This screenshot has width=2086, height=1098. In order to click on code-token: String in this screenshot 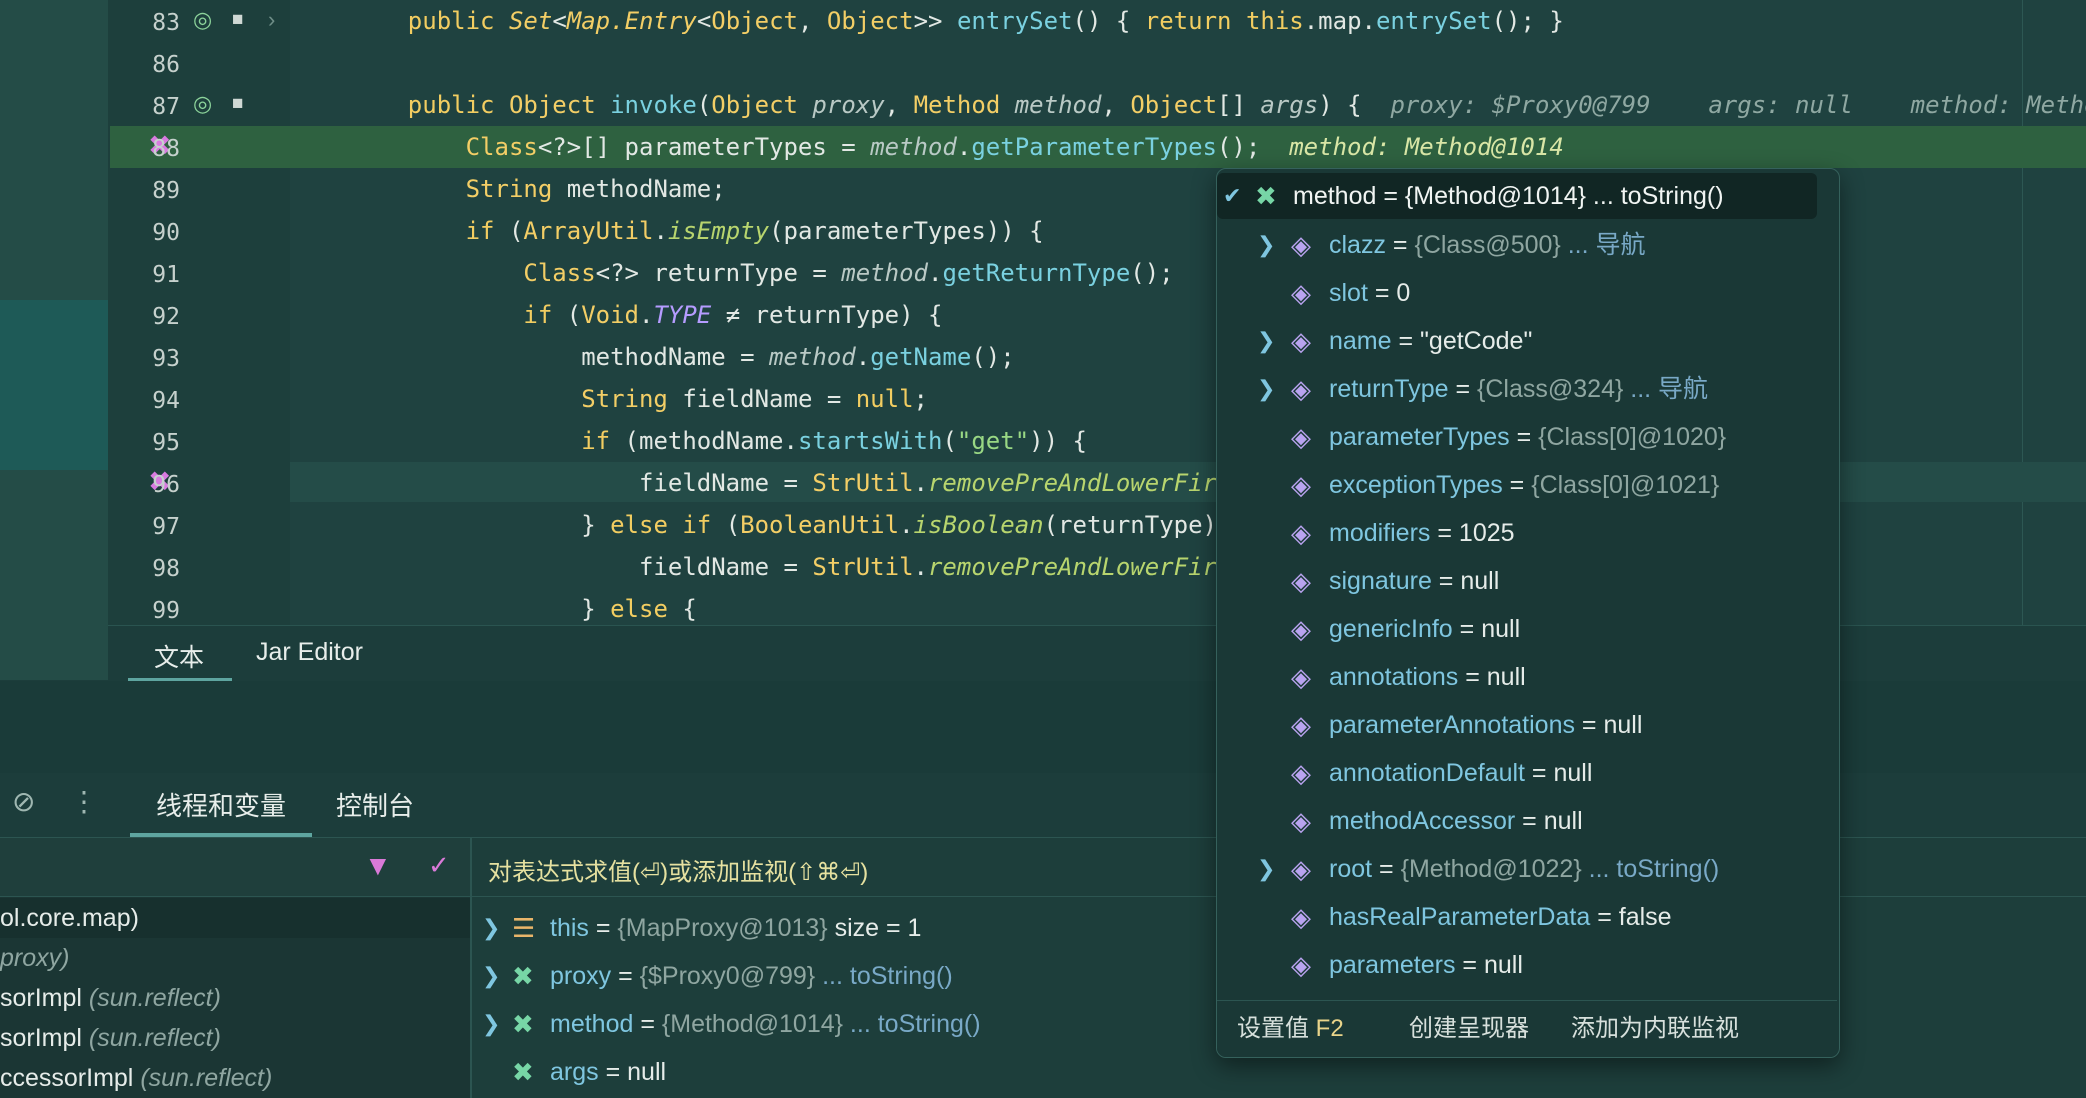, I will do `click(516, 189)`.